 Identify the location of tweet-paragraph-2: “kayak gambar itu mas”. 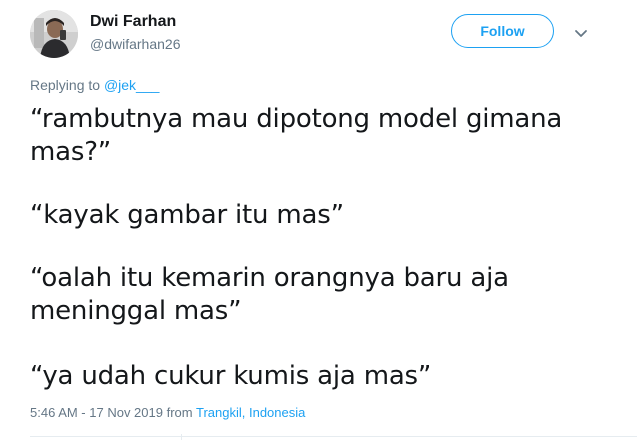
(310, 215).